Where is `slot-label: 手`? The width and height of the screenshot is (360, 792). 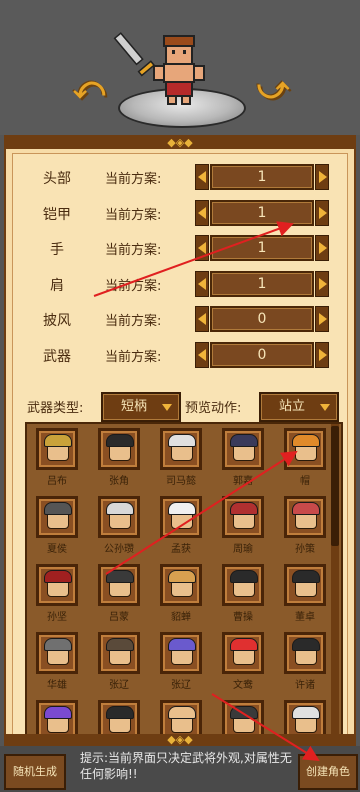 slot-label: 手 is located at coordinates (57, 250).